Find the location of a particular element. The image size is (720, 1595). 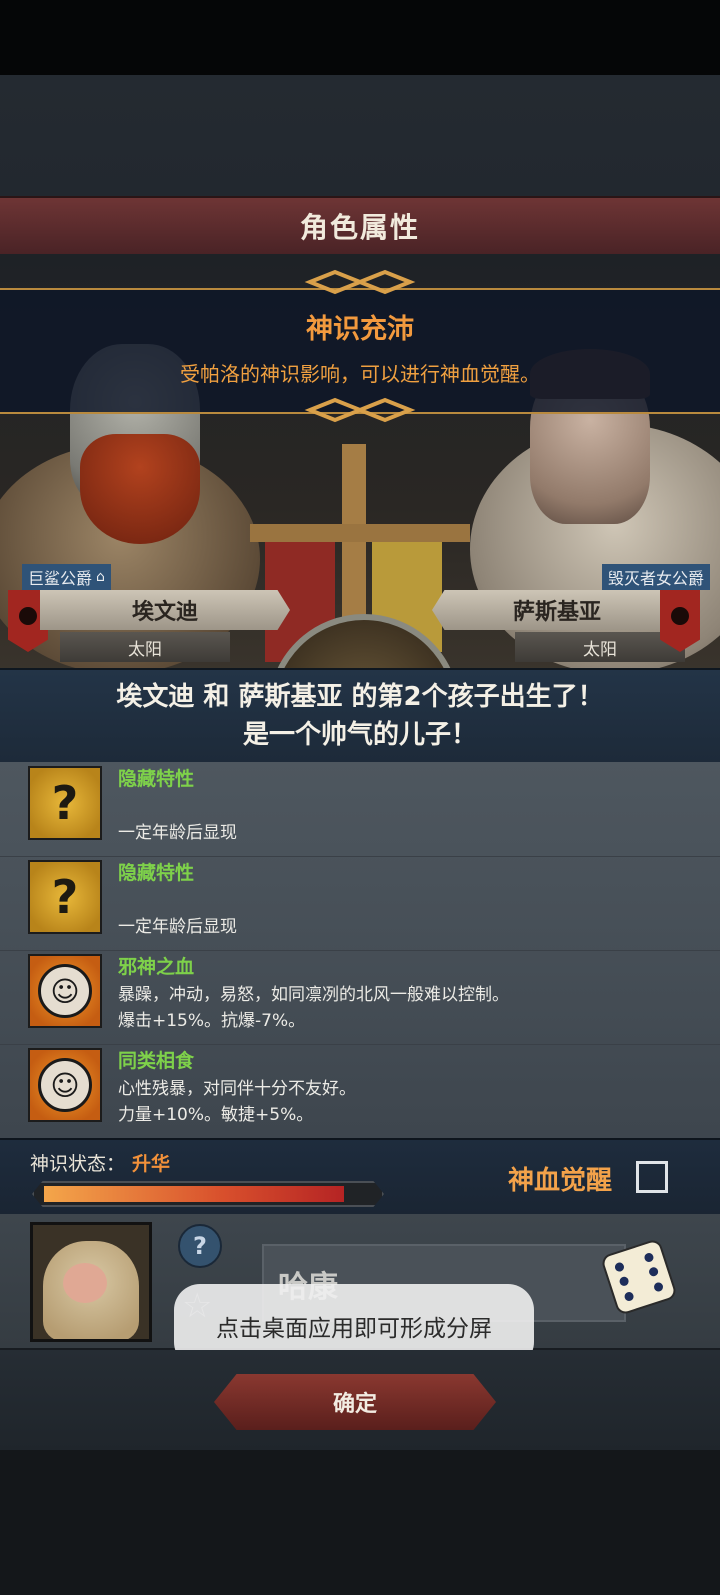

progress-fill is located at coordinates (194, 1194).